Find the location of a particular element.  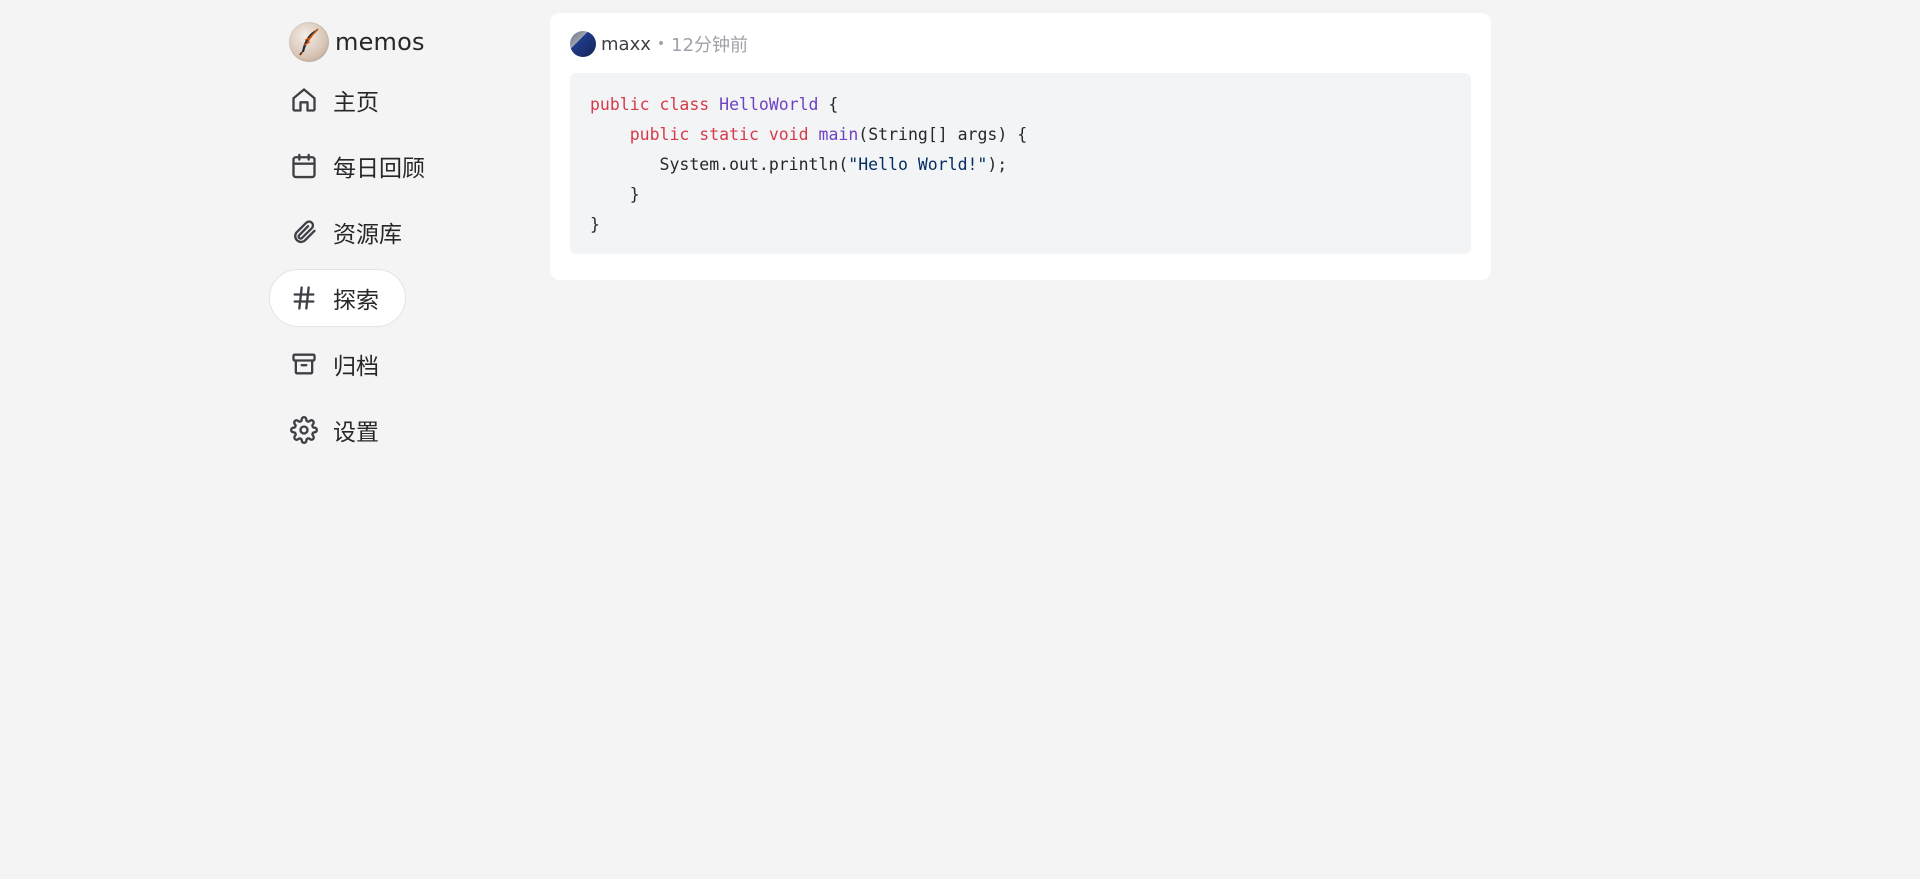

nav-item-archive: 归档 is located at coordinates (337, 364).